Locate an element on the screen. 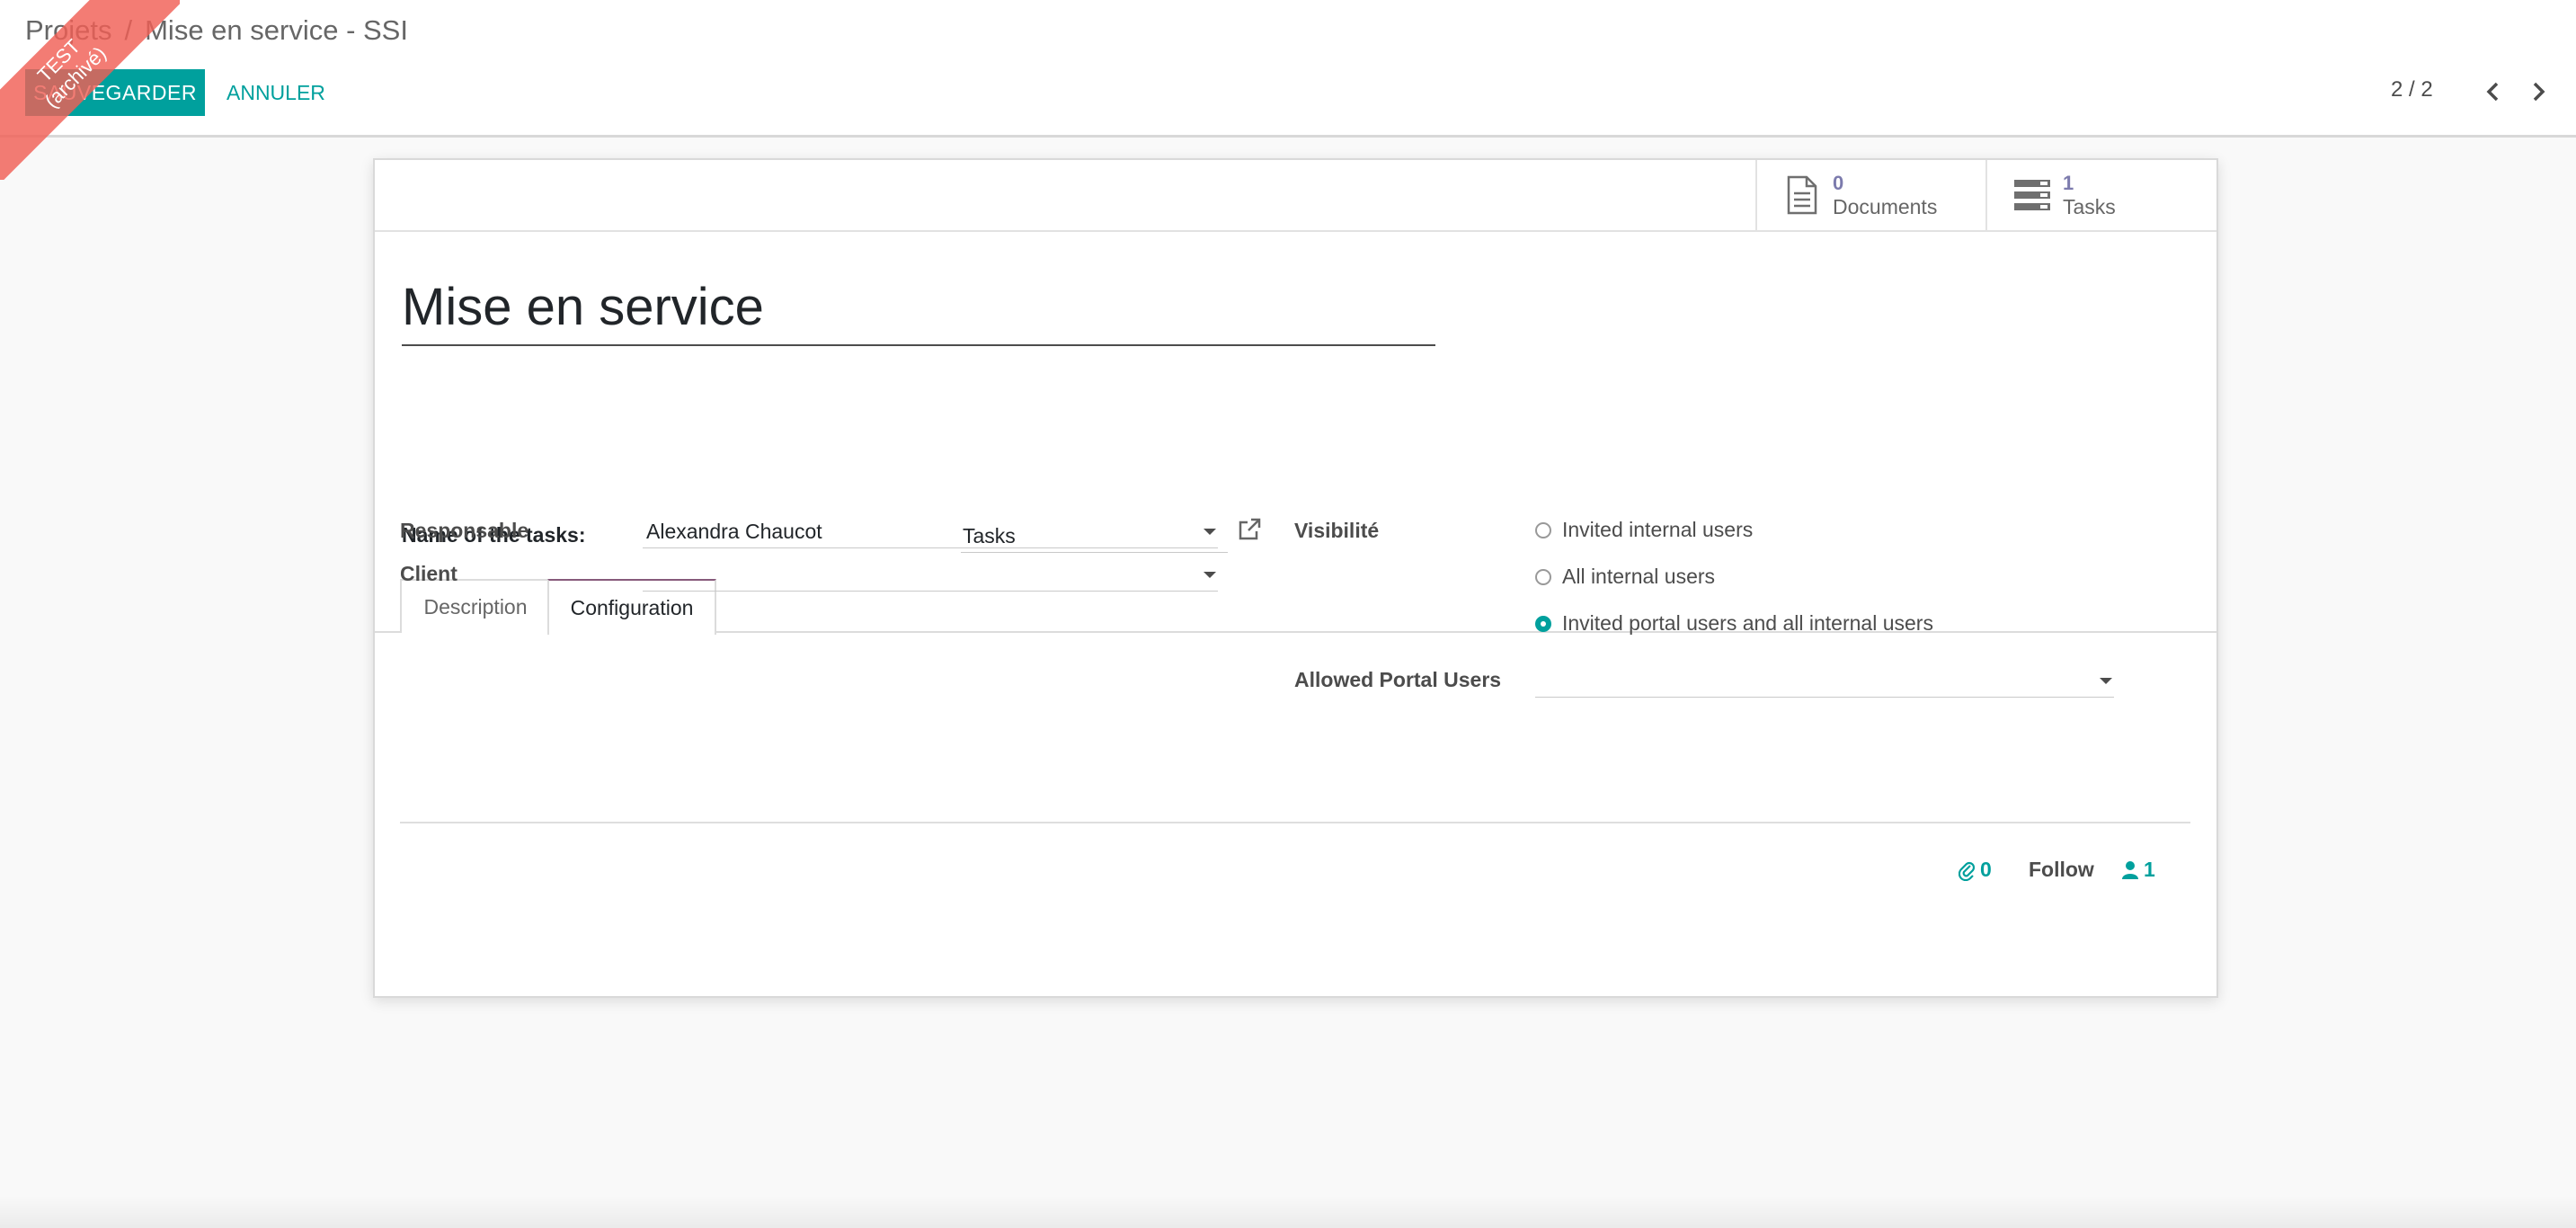  radio-button-checked is located at coordinates (1543, 623).